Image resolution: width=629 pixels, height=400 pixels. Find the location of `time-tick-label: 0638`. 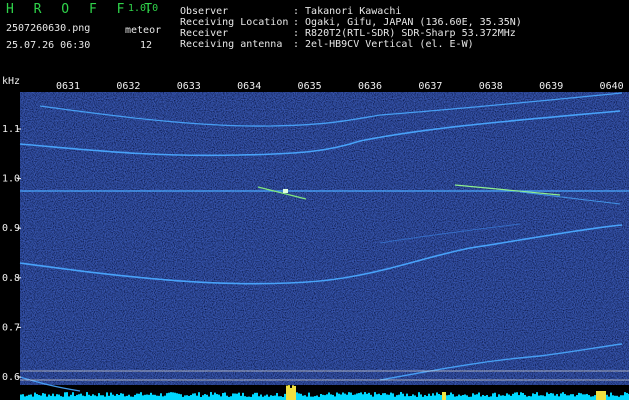

time-tick-label: 0638 is located at coordinates (491, 86).